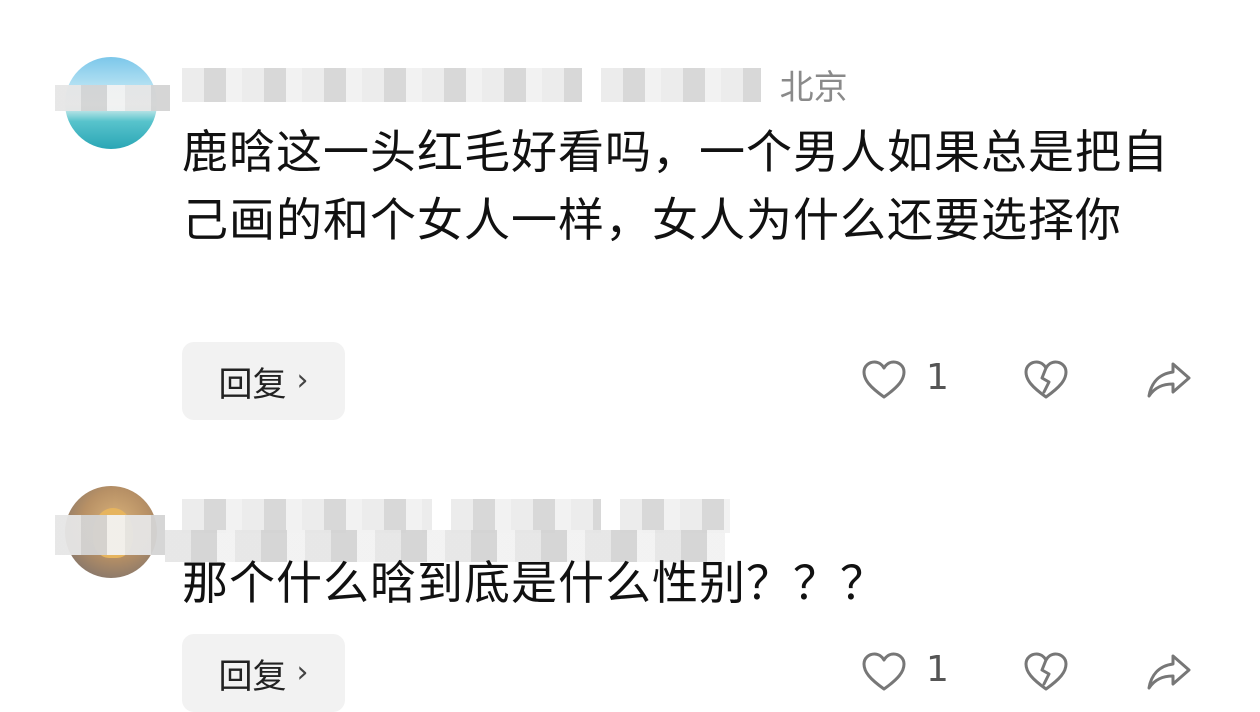  I want to click on comment-meta, so click(460, 514).